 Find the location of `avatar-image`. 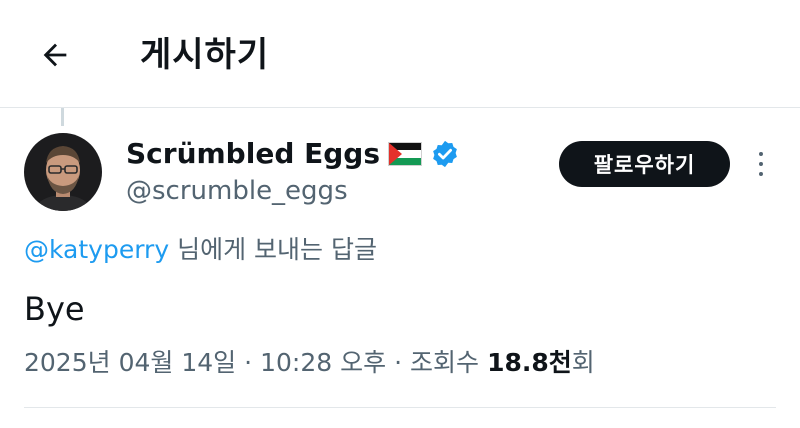

avatar-image is located at coordinates (63, 172).